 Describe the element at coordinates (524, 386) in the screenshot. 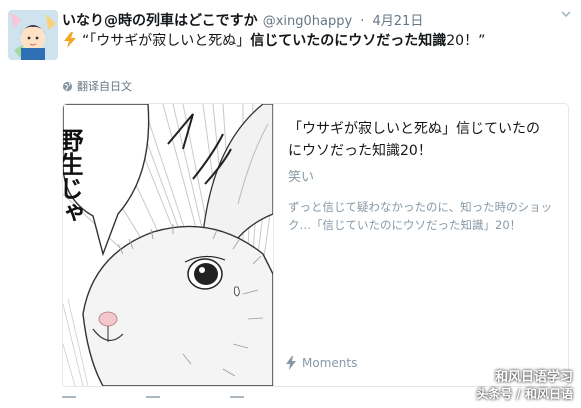

I see `watermark: 和风日语学习 头条号 / 和风日语` at that location.